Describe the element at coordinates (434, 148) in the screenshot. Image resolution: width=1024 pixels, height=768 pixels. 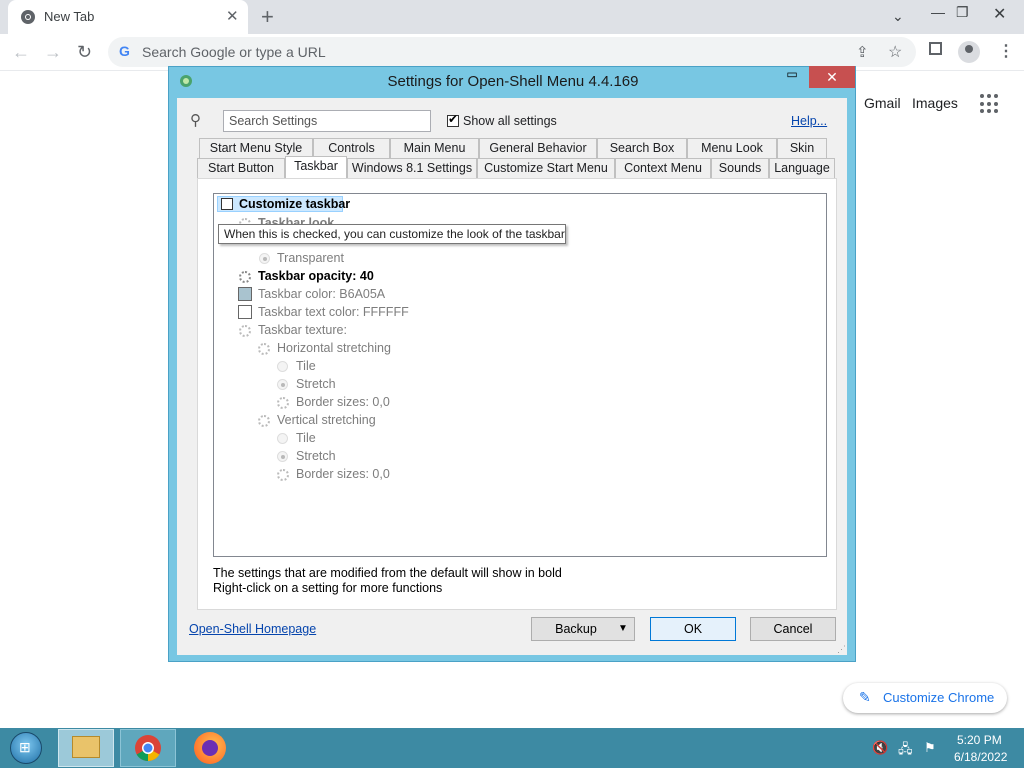
I see `tab-main-menu: Main Menu` at that location.